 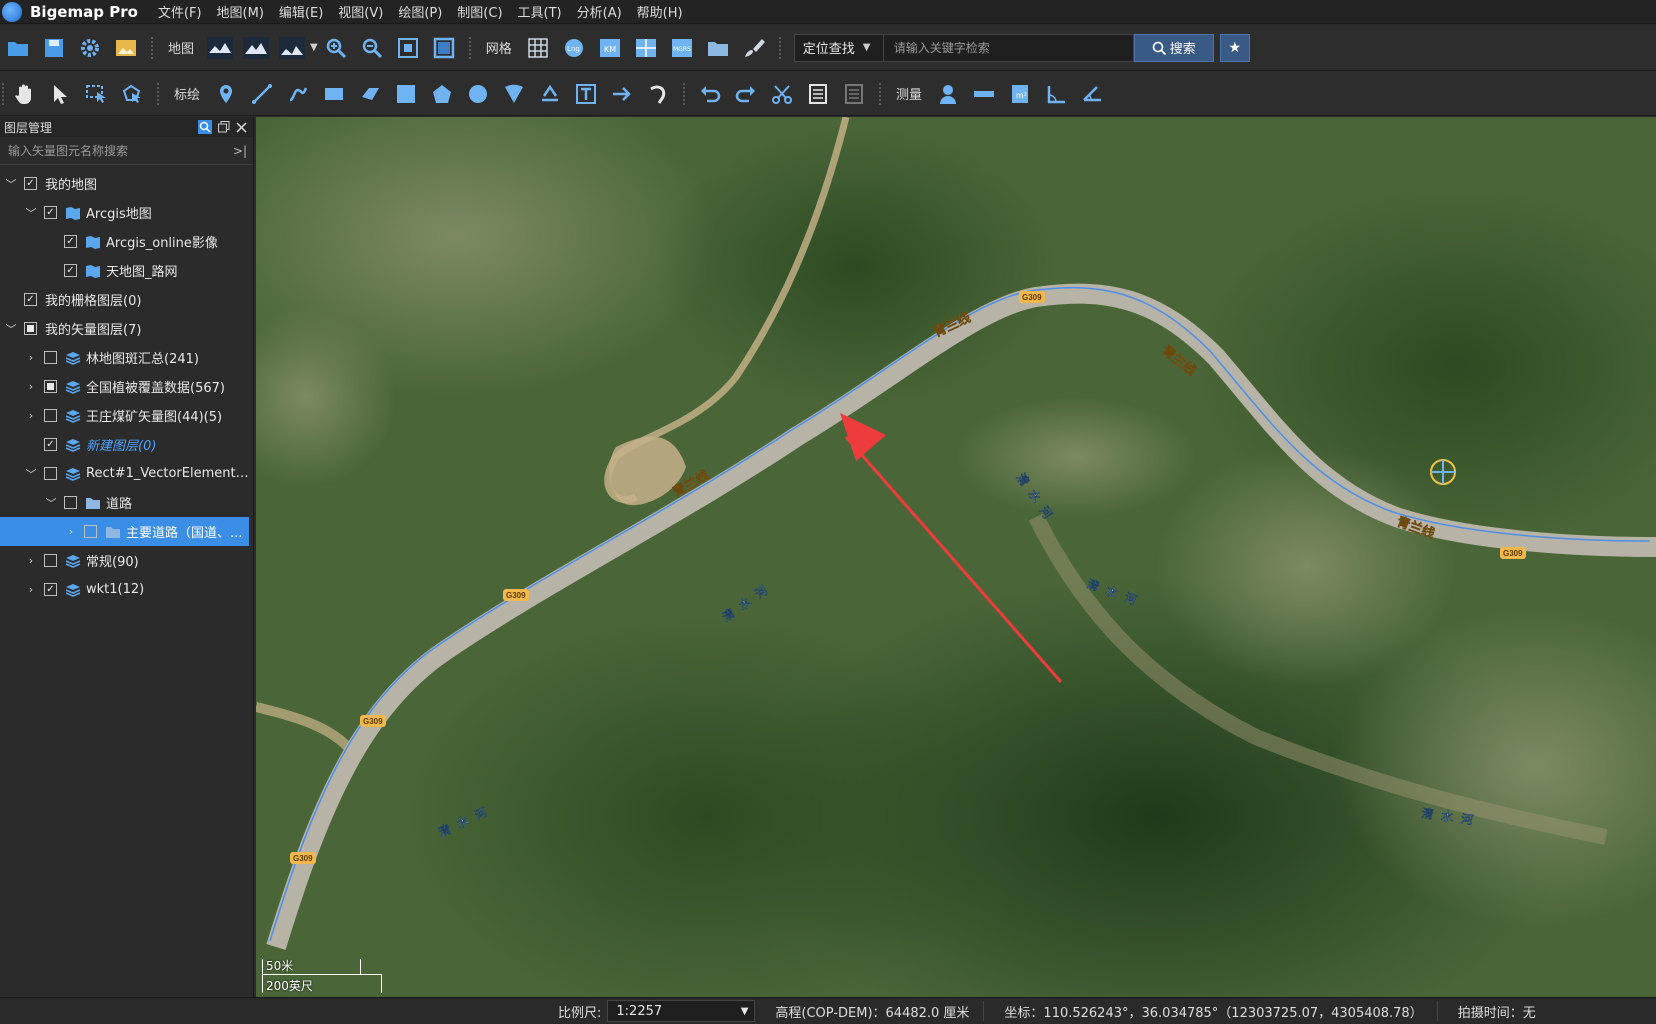 I want to click on close-icon, so click(x=241, y=127).